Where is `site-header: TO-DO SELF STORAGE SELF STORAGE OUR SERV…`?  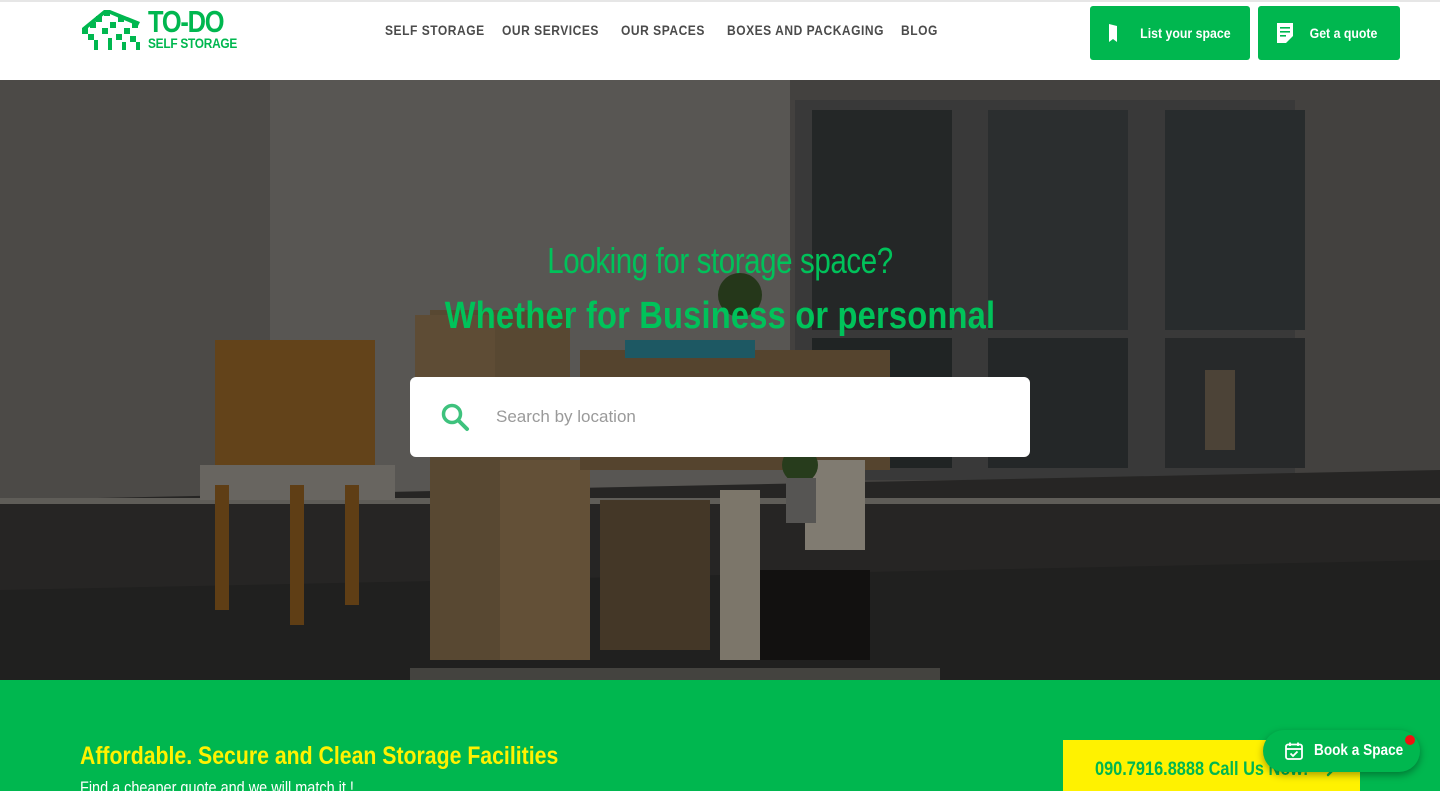 site-header: TO-DO SELF STORAGE SELF STORAGE OUR SERV… is located at coordinates (720, 40).